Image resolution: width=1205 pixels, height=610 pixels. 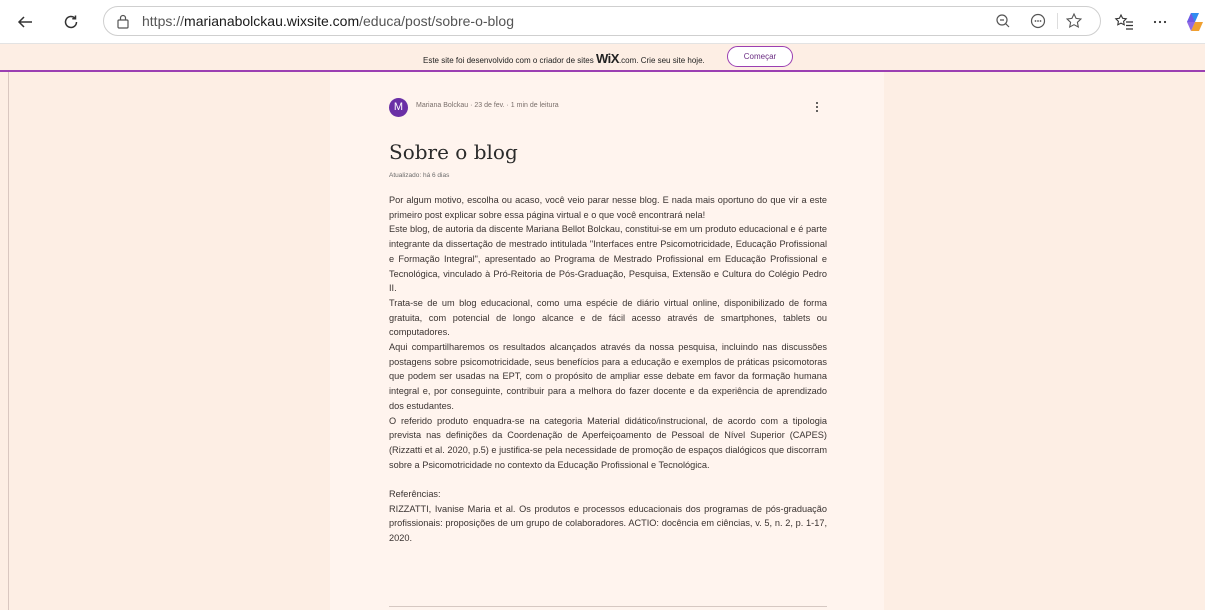 What do you see at coordinates (8, 341) in the screenshot?
I see `page-edge` at bounding box center [8, 341].